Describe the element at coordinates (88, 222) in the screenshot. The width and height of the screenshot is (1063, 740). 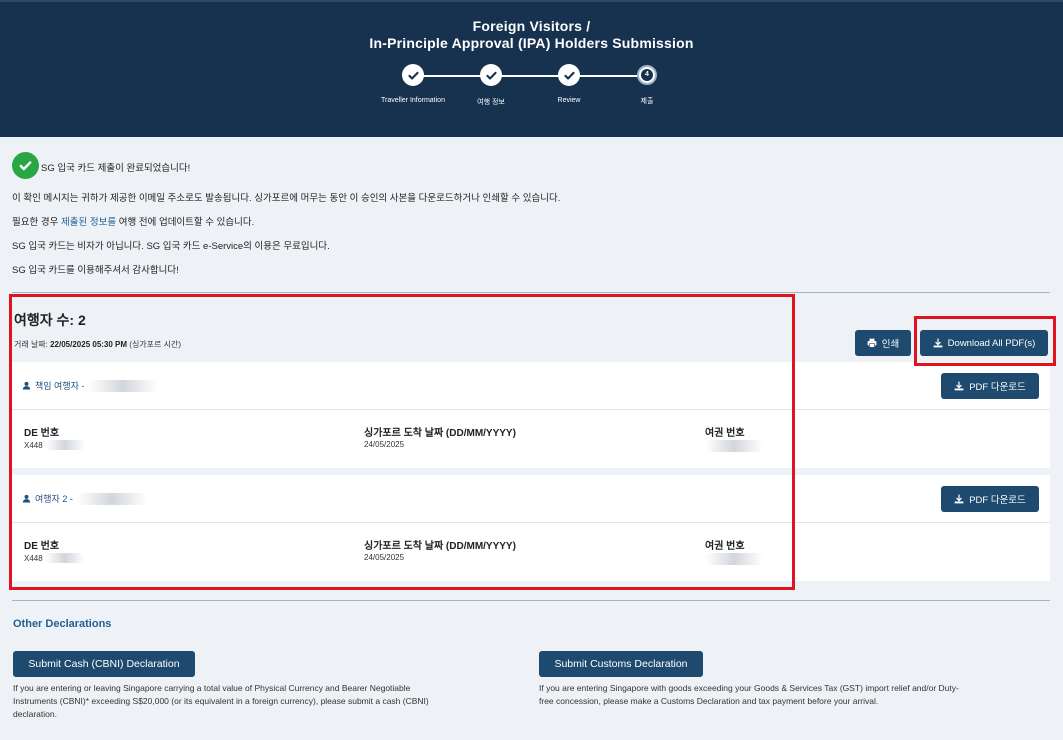
I see `submitted-info-link: 제출된 정보를` at that location.